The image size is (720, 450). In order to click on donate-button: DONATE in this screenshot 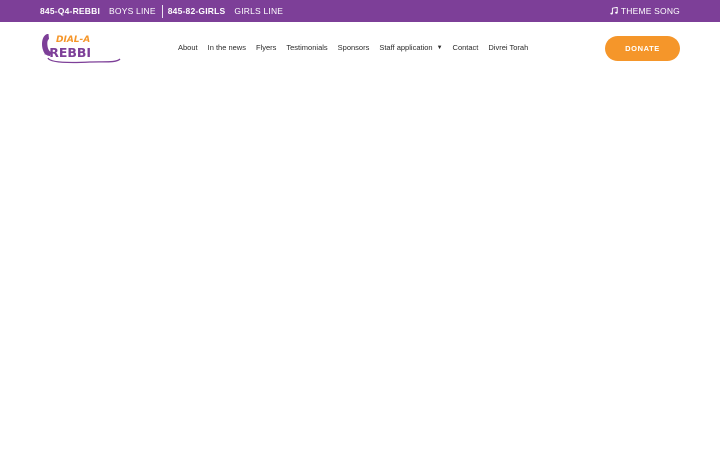, I will do `click(642, 48)`.